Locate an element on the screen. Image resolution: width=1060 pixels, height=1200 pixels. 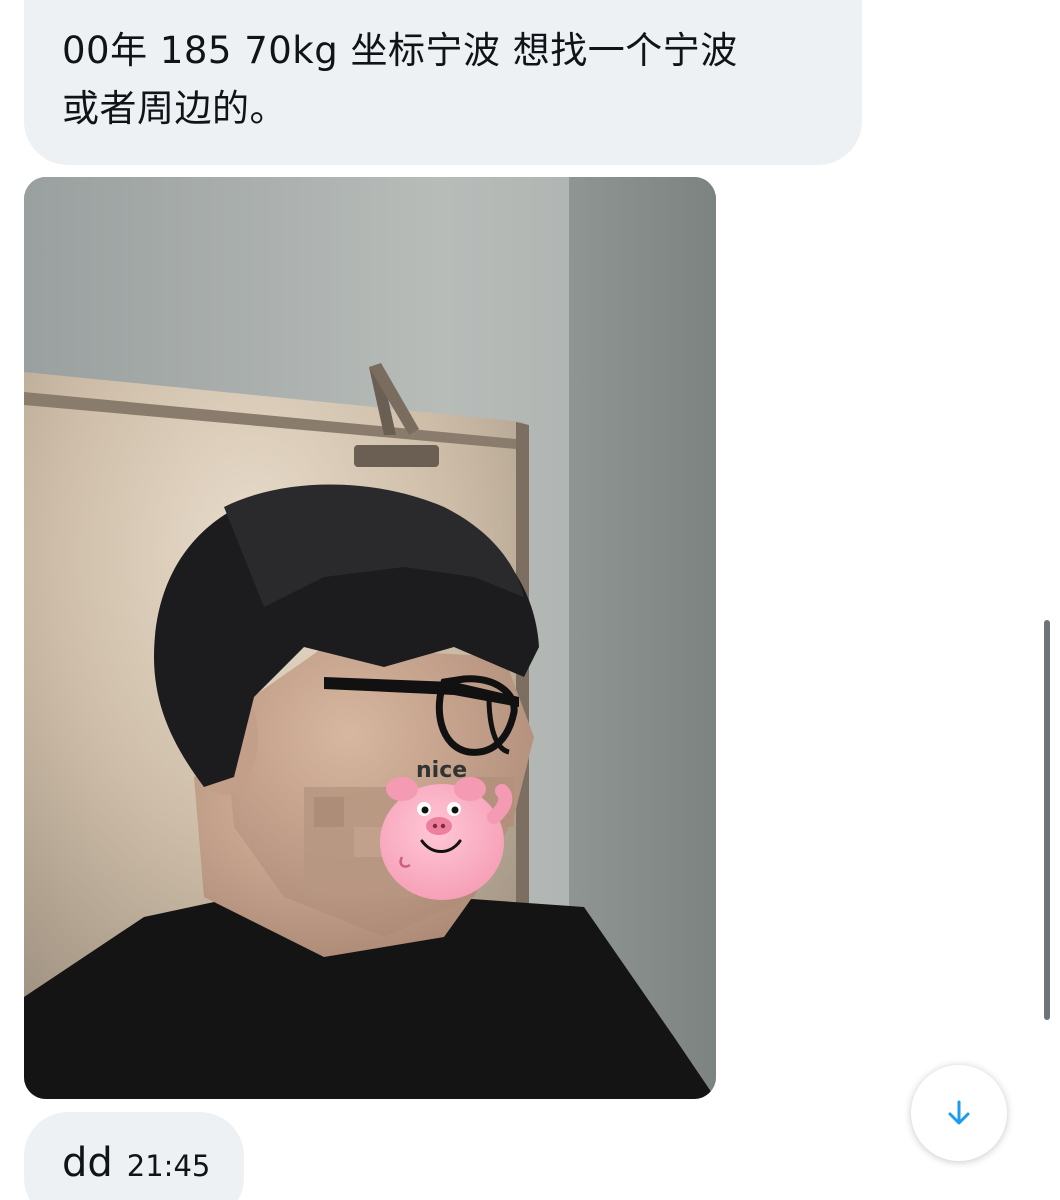
scroll-to-bottom-button is located at coordinates (959, 1113).